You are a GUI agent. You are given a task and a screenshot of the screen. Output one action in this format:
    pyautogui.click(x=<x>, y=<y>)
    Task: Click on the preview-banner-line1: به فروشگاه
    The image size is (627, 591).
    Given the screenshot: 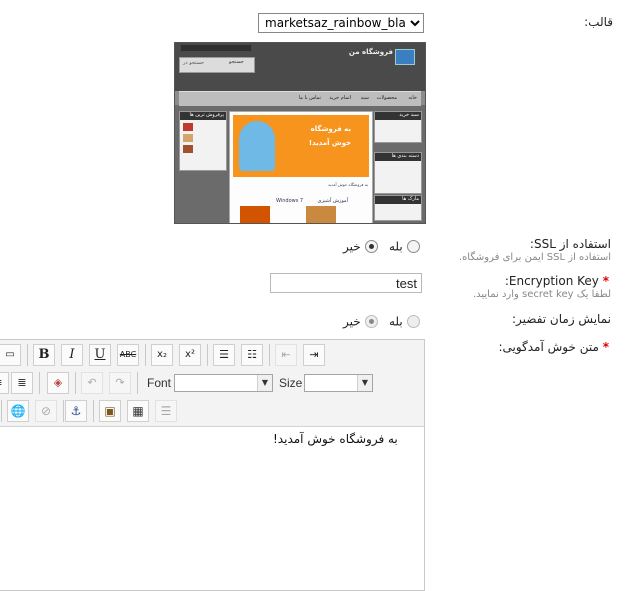 What is the action you would take?
    pyautogui.click(x=330, y=129)
    